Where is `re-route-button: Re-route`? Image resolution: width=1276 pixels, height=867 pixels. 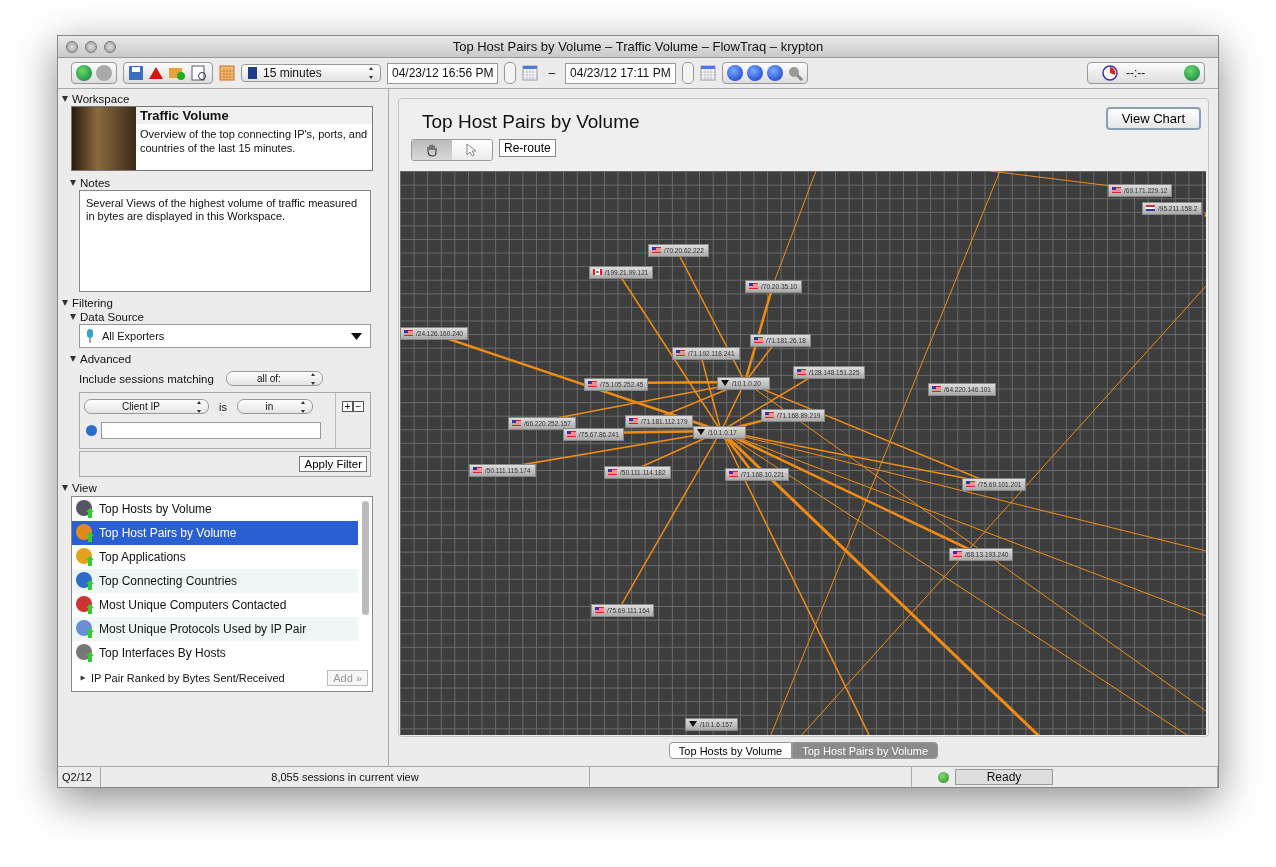 re-route-button: Re-route is located at coordinates (527, 148).